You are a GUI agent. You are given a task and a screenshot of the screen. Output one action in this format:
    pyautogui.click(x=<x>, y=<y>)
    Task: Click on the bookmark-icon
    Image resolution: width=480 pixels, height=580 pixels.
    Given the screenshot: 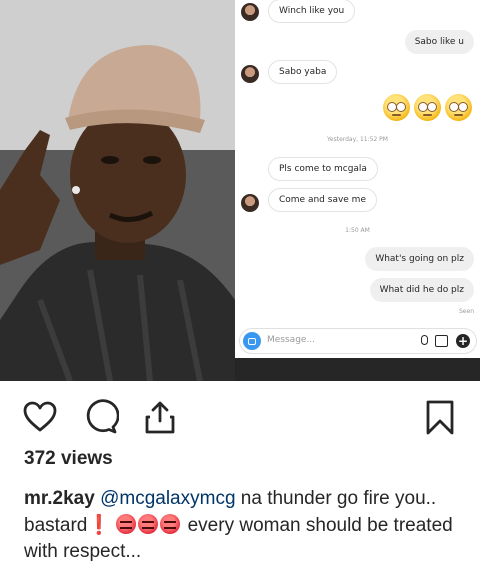 What is the action you would take?
    pyautogui.click(x=440, y=417)
    